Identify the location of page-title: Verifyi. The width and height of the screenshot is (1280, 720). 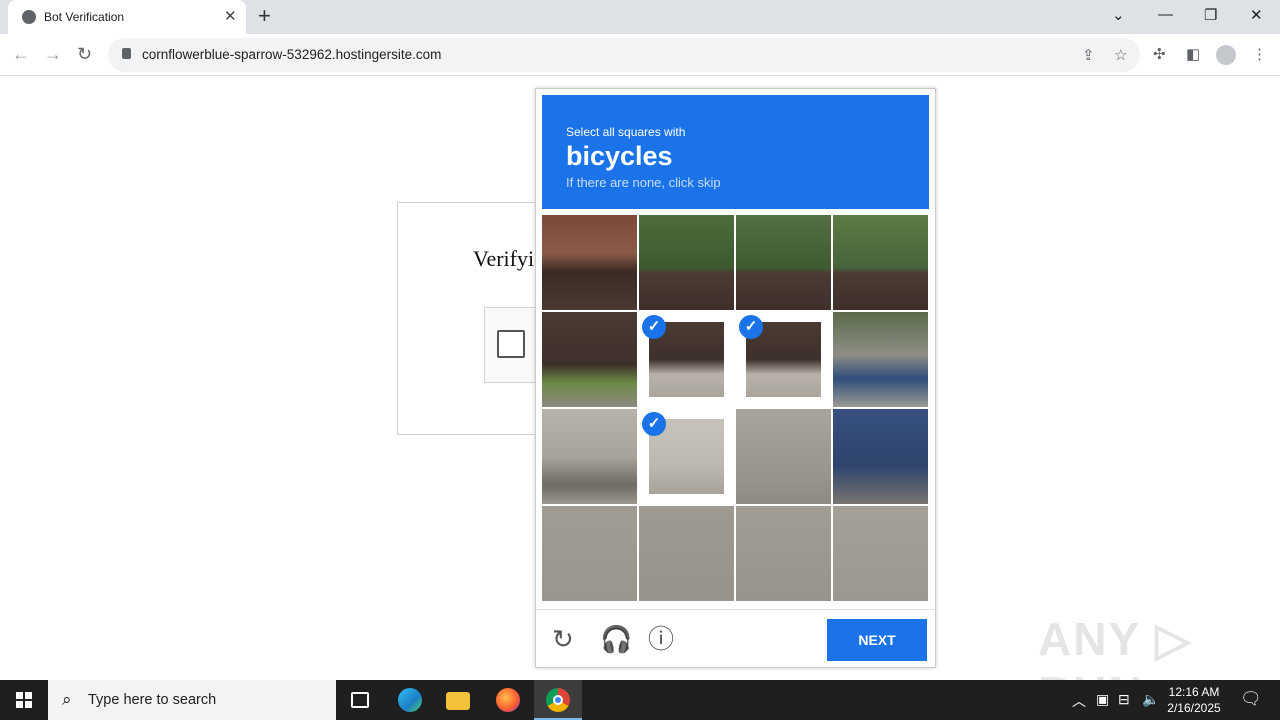
(504, 258).